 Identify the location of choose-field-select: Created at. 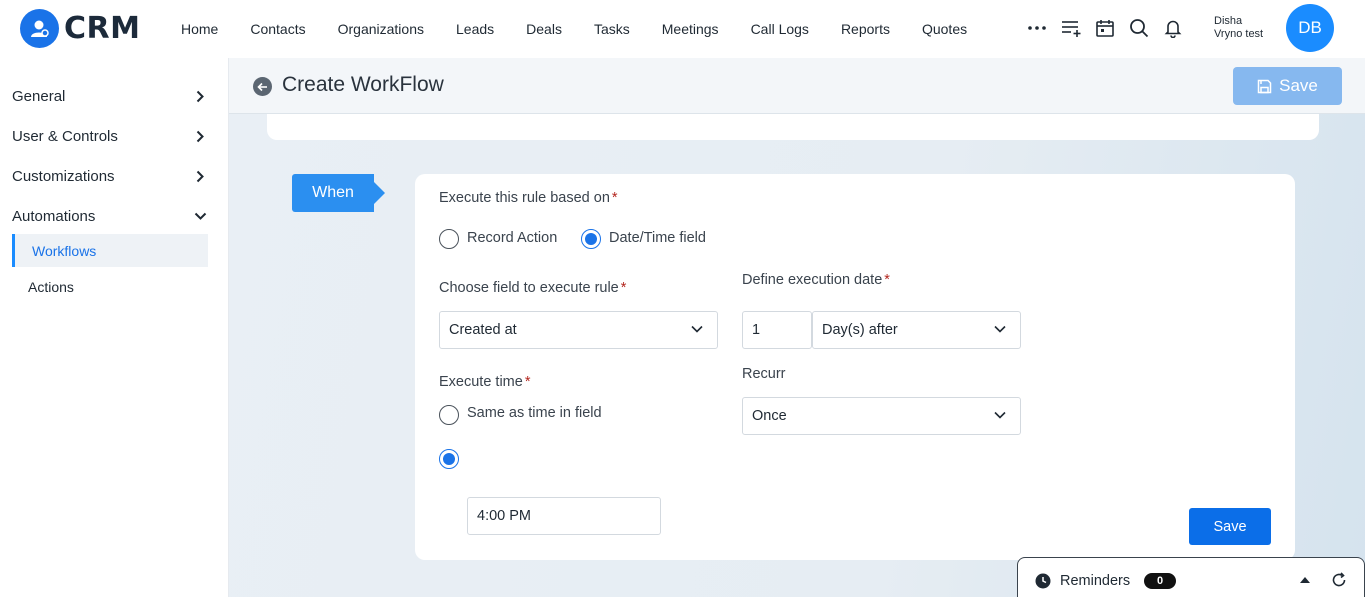
(578, 330).